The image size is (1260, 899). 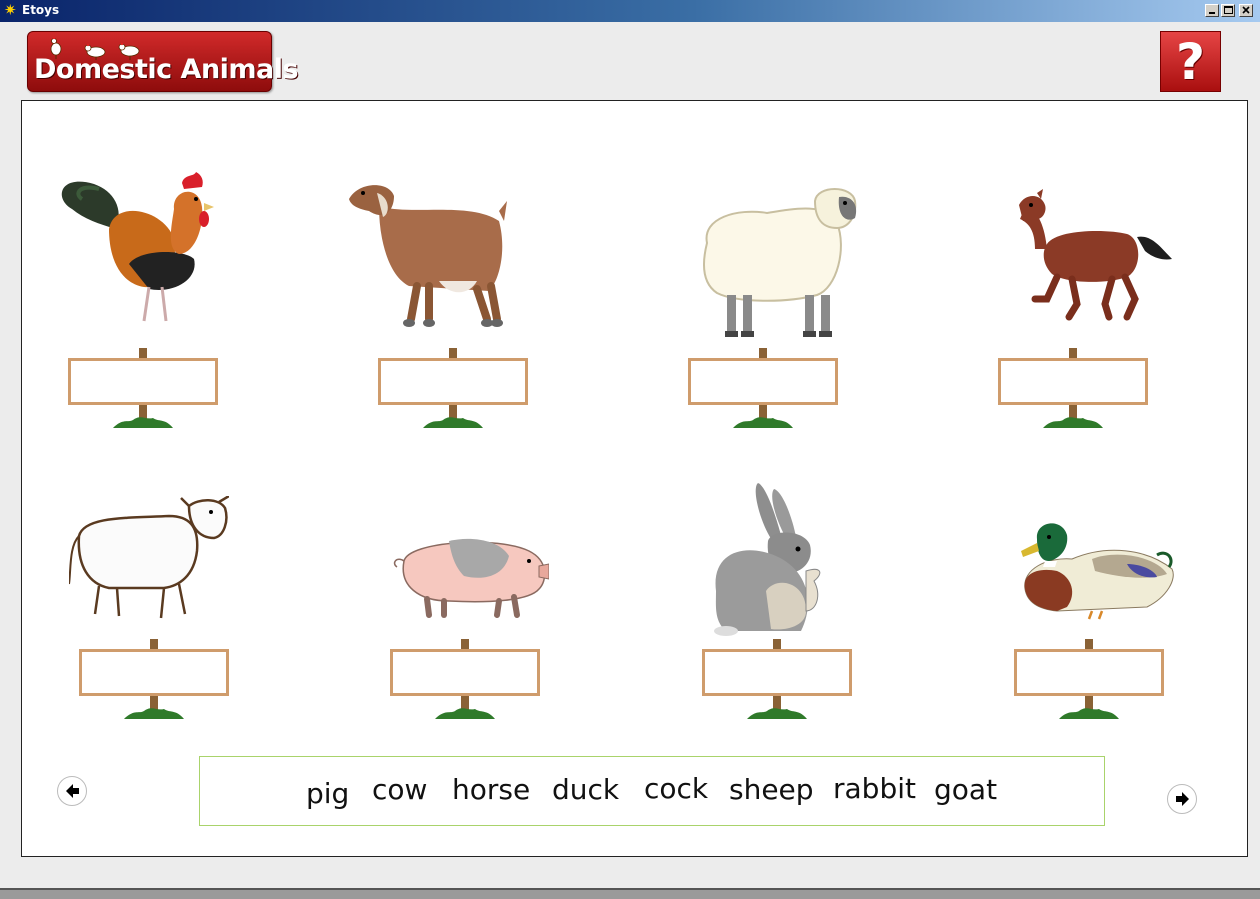 What do you see at coordinates (327, 793) in the screenshot?
I see `word-tile-pig: pig` at bounding box center [327, 793].